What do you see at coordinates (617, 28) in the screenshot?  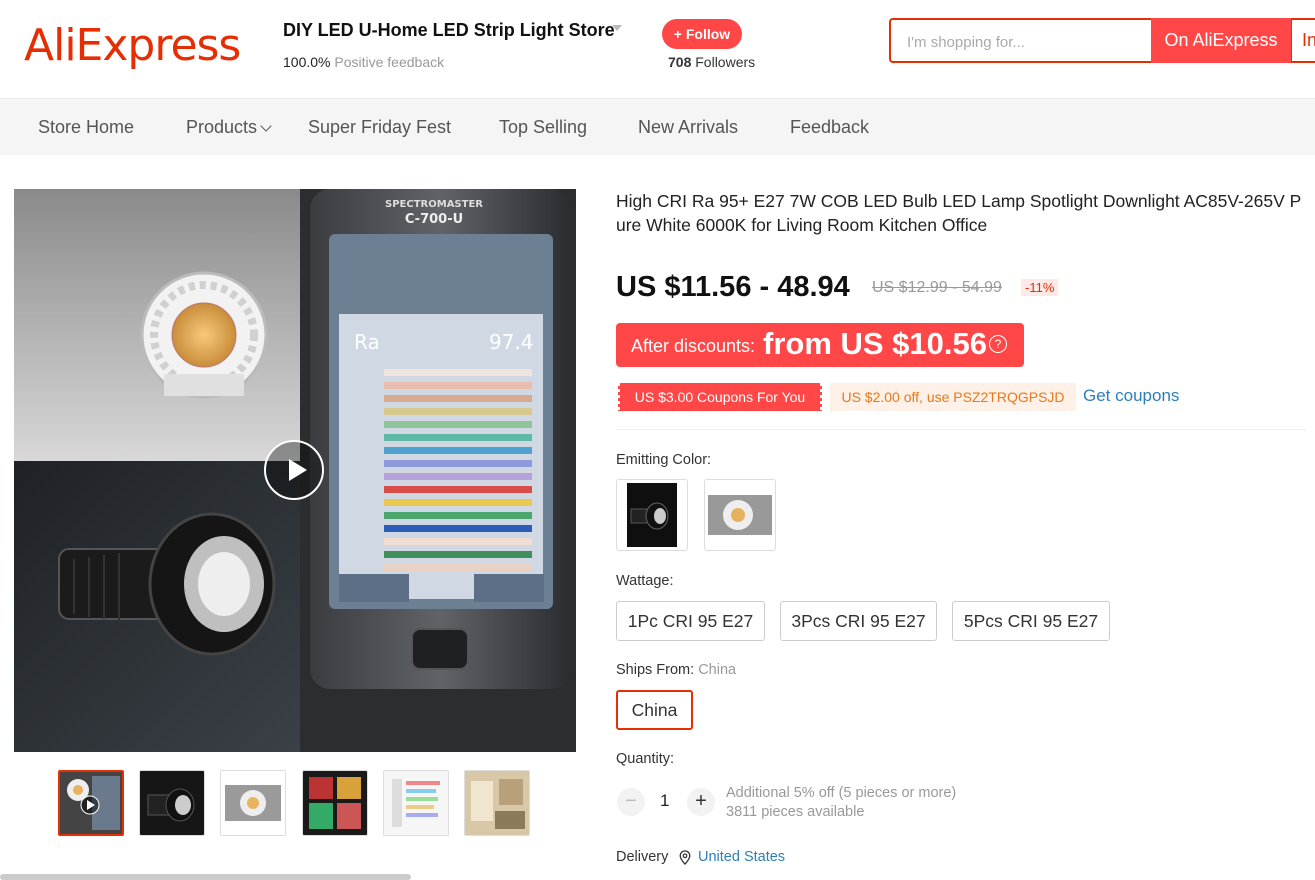 I see `store-dropdown-caret-icon` at bounding box center [617, 28].